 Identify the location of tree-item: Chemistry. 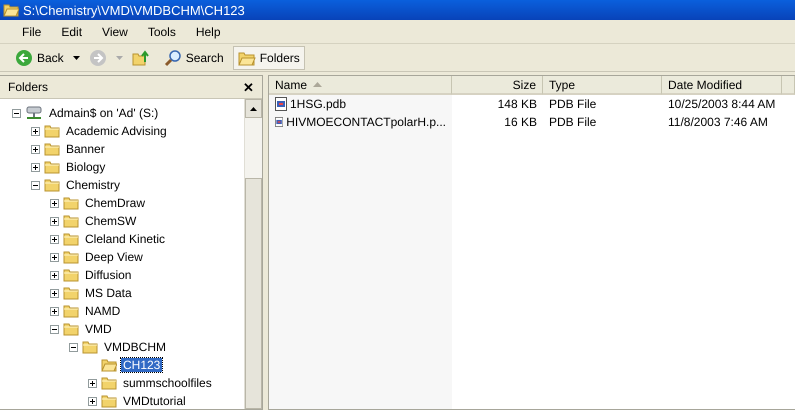
(93, 185).